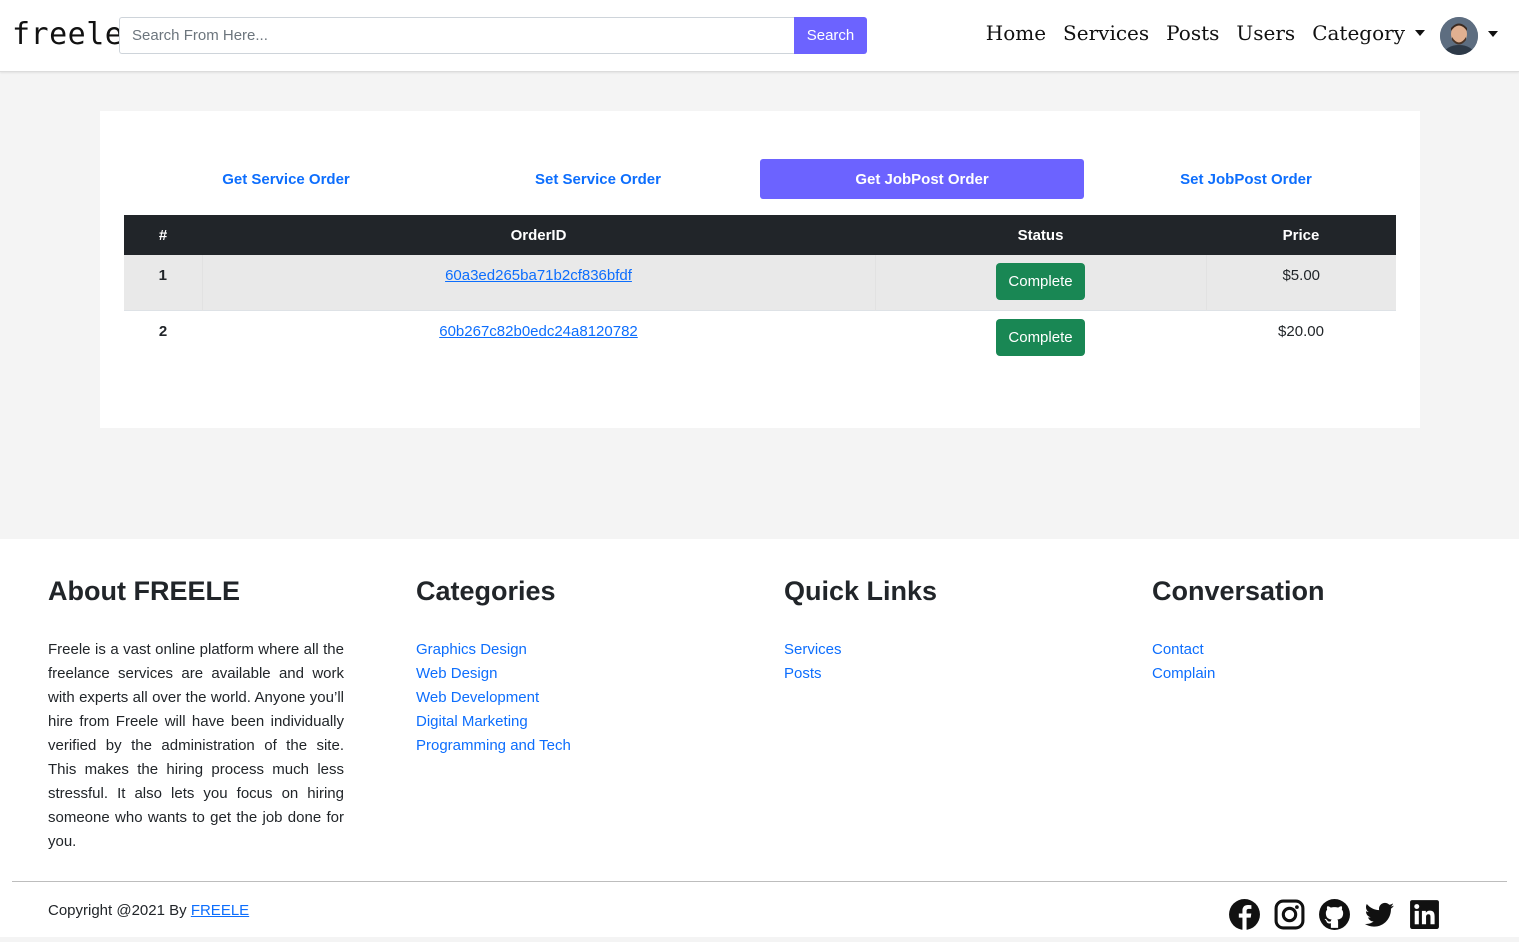  I want to click on quick-links-list: Services Posts, so click(860, 662).